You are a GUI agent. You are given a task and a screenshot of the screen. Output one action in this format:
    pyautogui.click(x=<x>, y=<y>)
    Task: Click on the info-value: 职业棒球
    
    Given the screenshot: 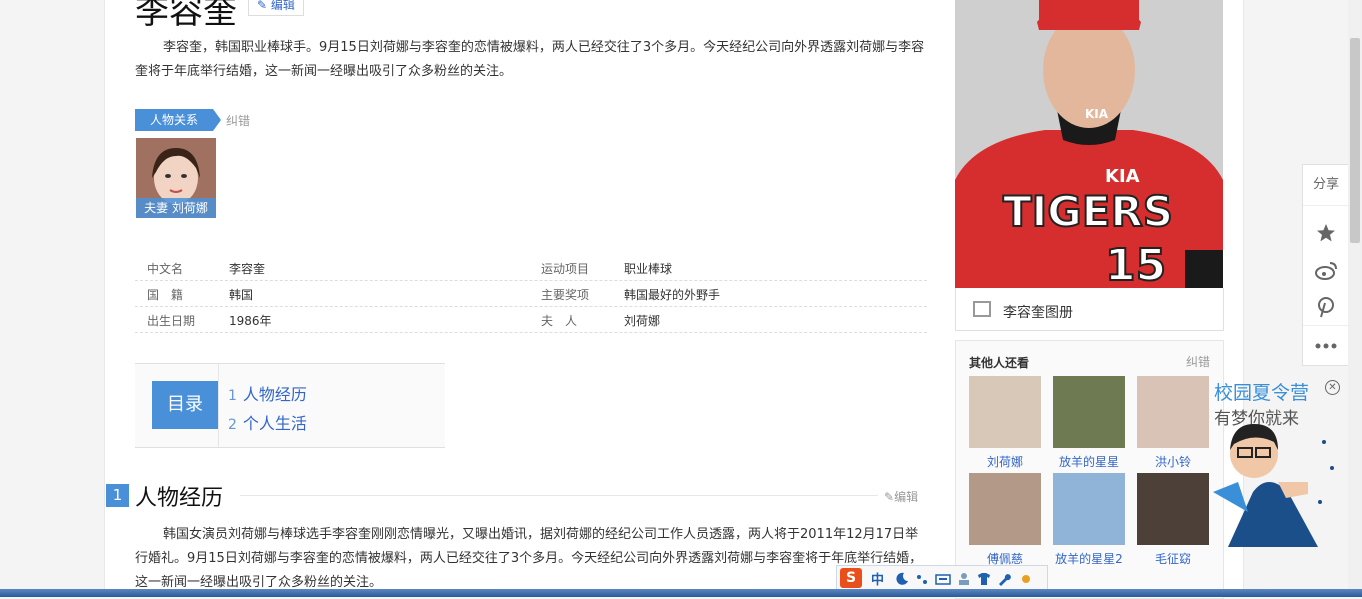 What is the action you would take?
    pyautogui.click(x=648, y=269)
    